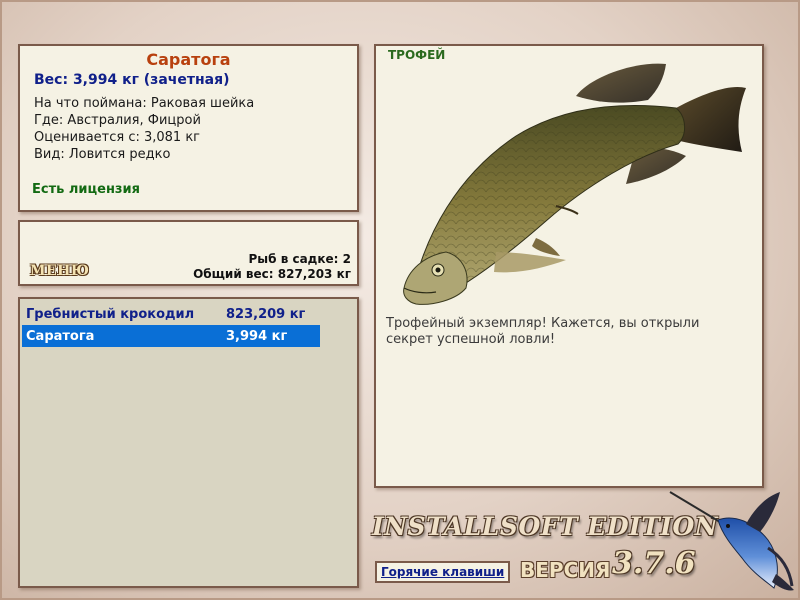 The height and width of the screenshot is (600, 800). What do you see at coordinates (171, 336) in the screenshot?
I see `catch-list-row-selected: Саратога 3,994 кг` at bounding box center [171, 336].